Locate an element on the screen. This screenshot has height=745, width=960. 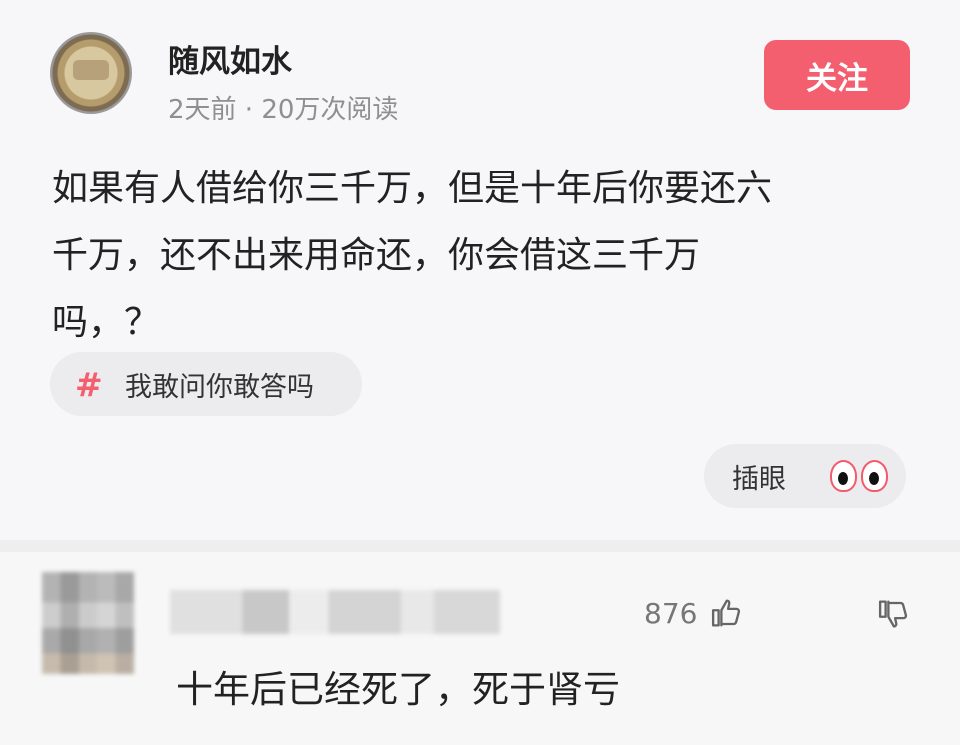
reaction-button: 插眼 is located at coordinates (805, 476).